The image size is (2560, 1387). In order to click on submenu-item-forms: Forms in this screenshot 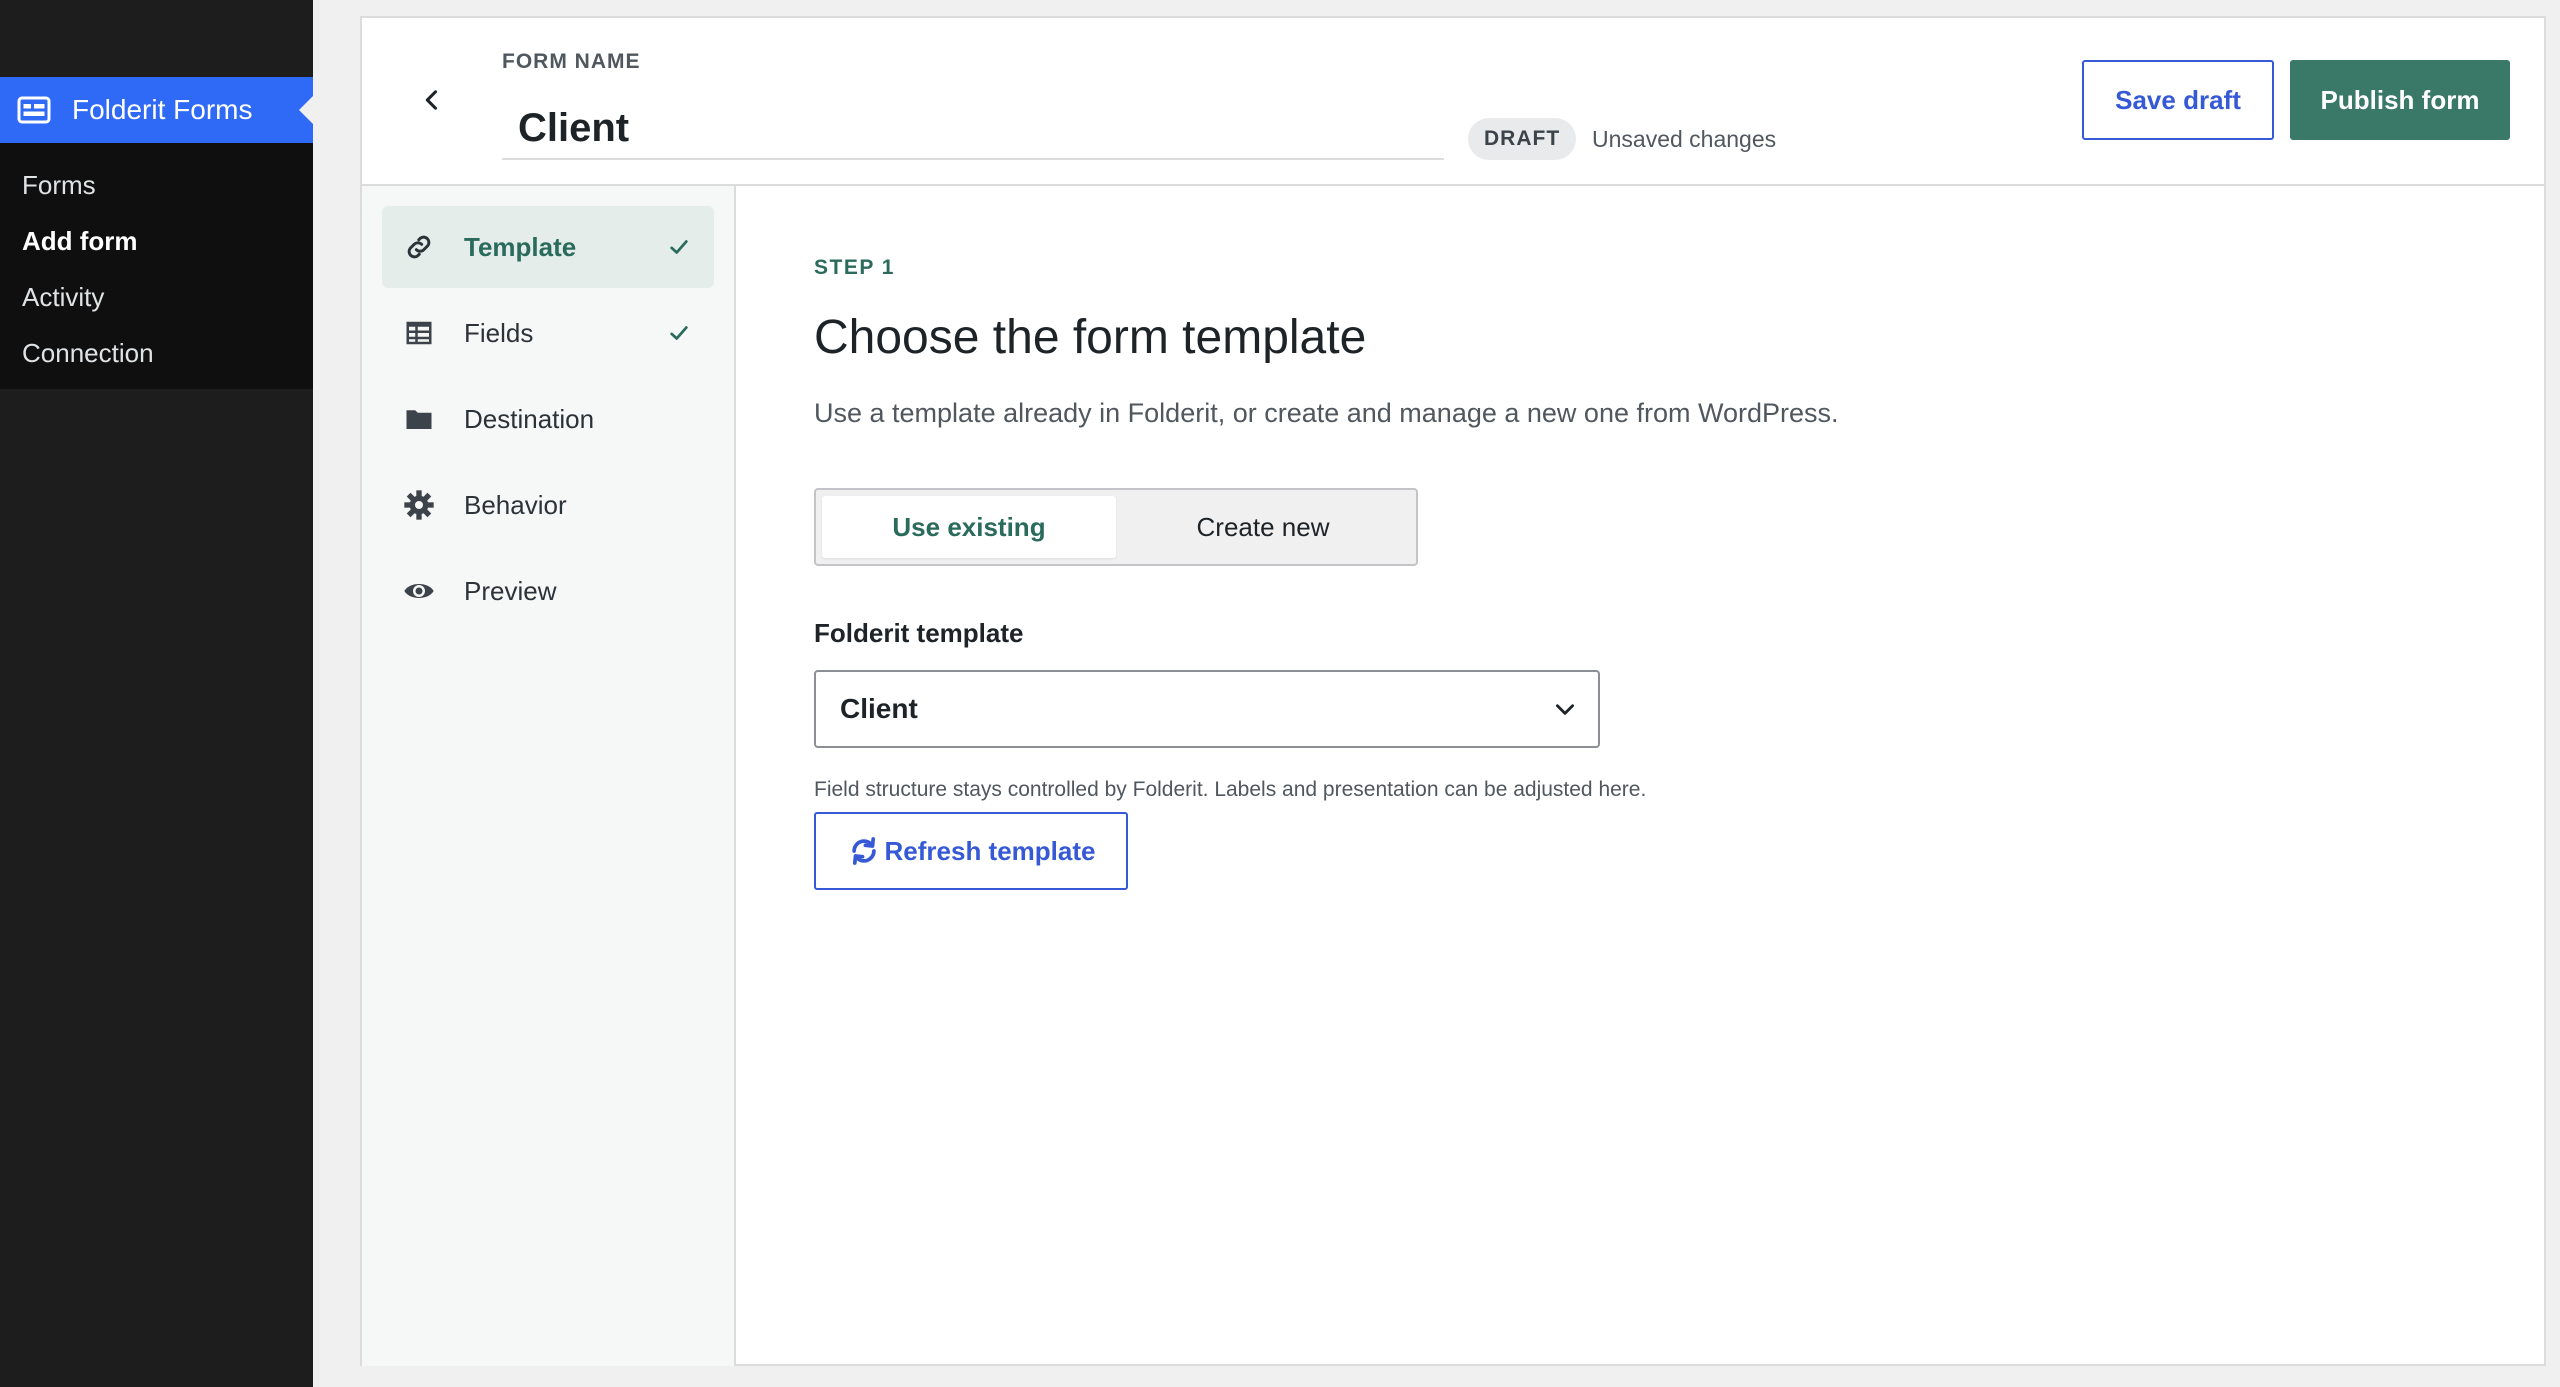, I will do `click(156, 185)`.